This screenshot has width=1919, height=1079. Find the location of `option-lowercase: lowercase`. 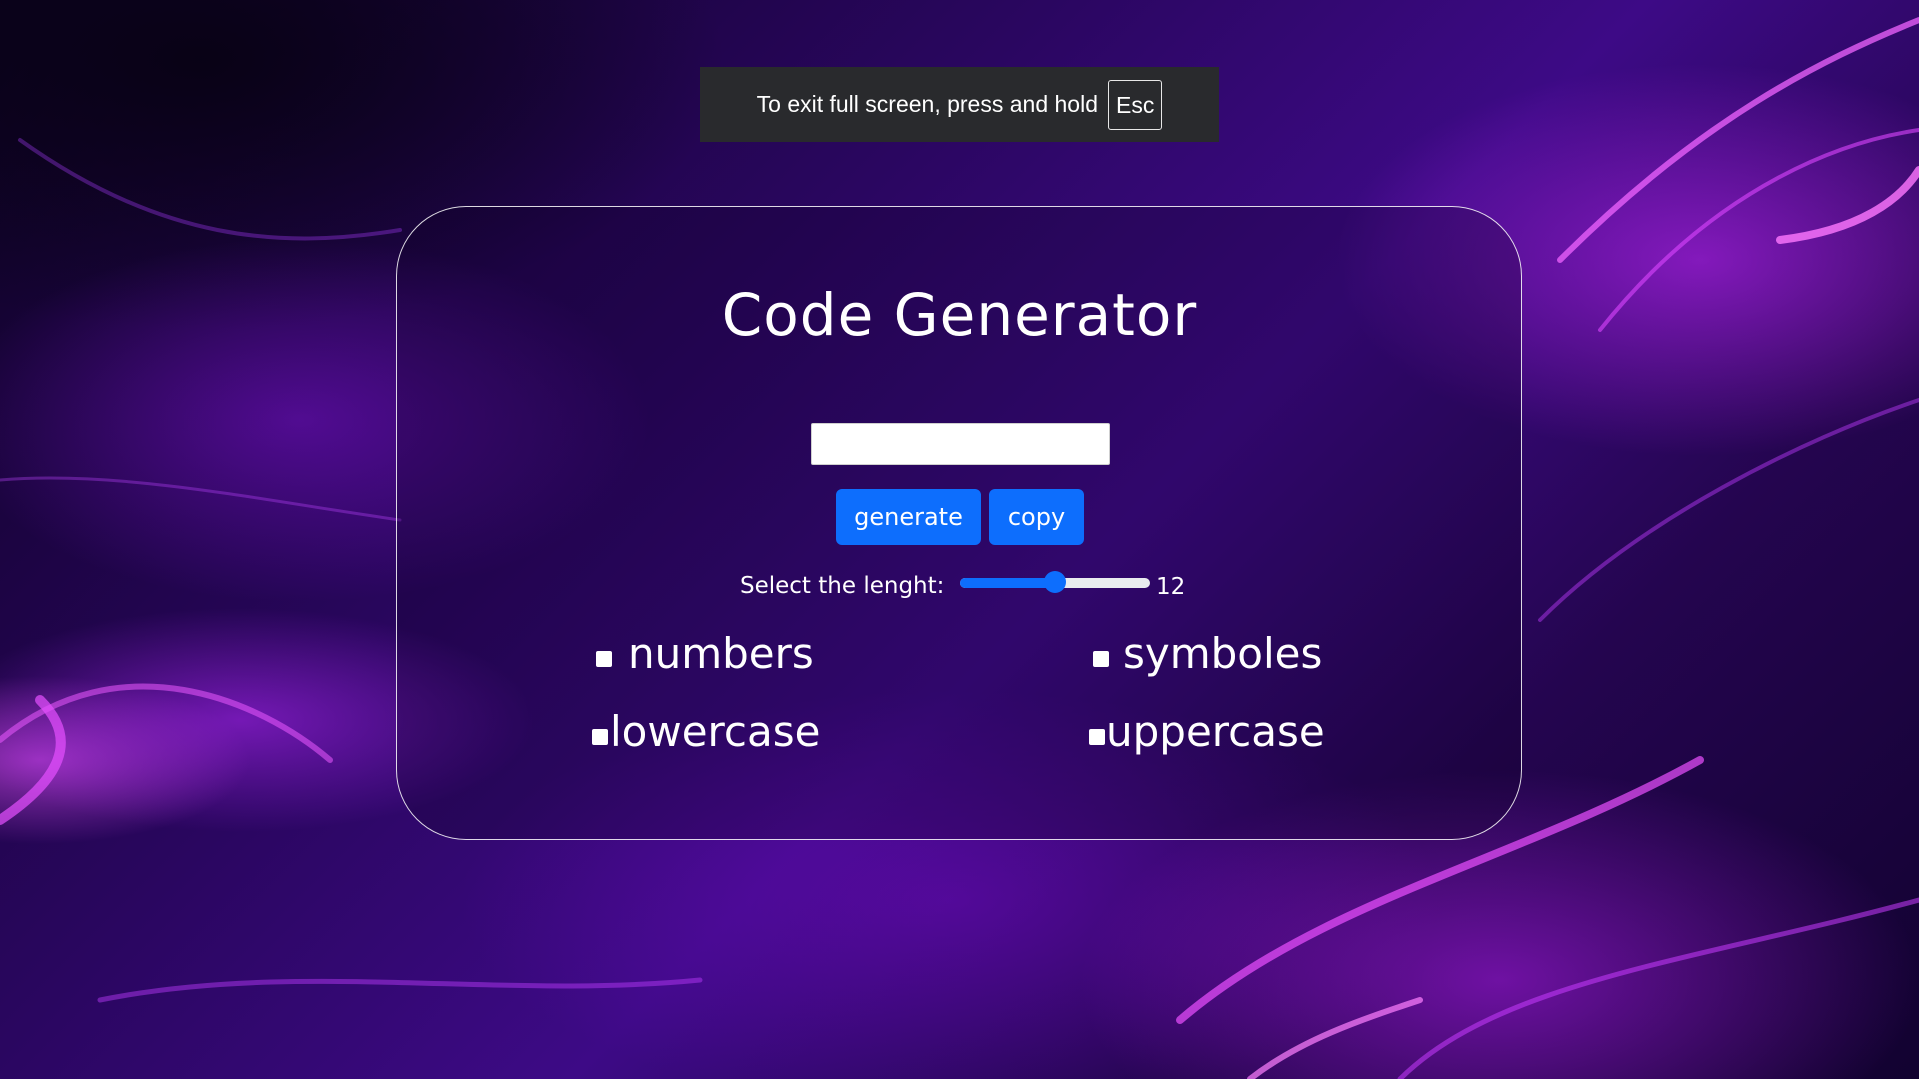

option-lowercase: lowercase is located at coordinates (706, 732).